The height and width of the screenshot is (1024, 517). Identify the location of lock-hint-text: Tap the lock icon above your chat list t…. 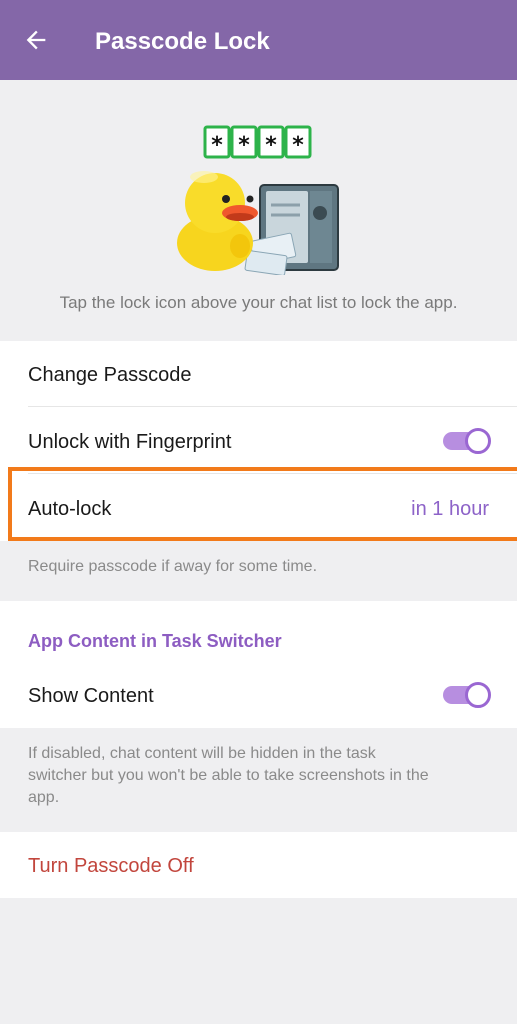
(258, 302).